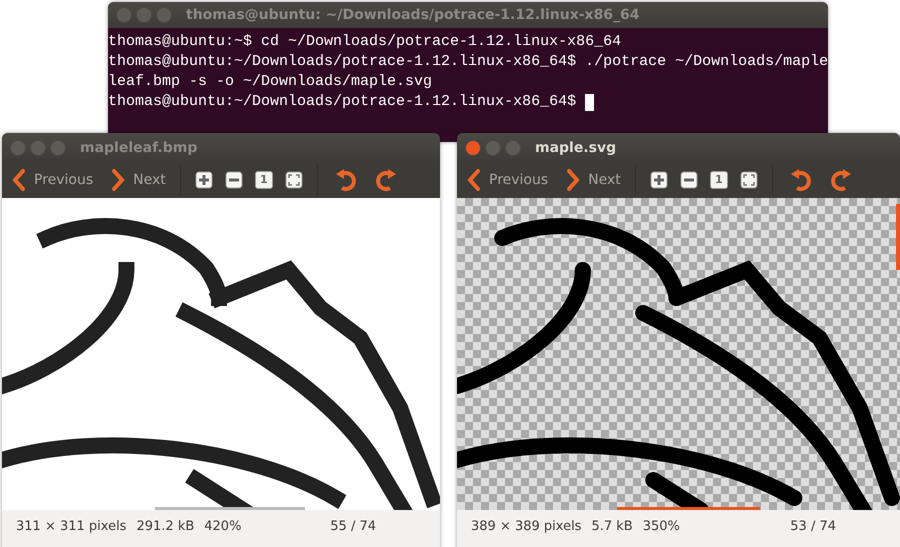  I want to click on zoom-level: 420%, so click(223, 526).